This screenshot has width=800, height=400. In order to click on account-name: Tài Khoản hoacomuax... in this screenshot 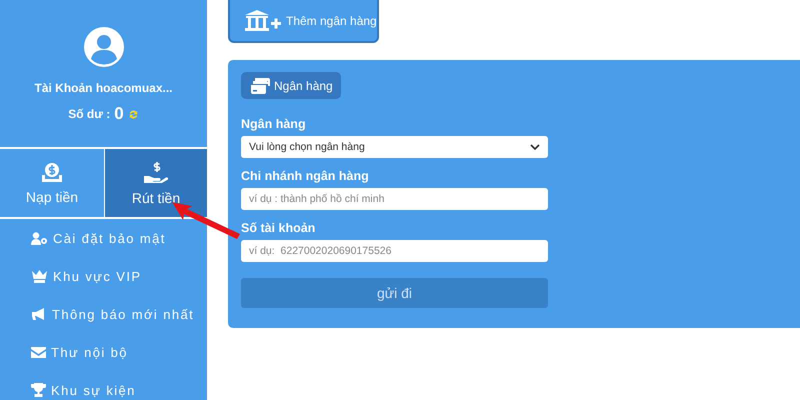, I will do `click(103, 88)`.